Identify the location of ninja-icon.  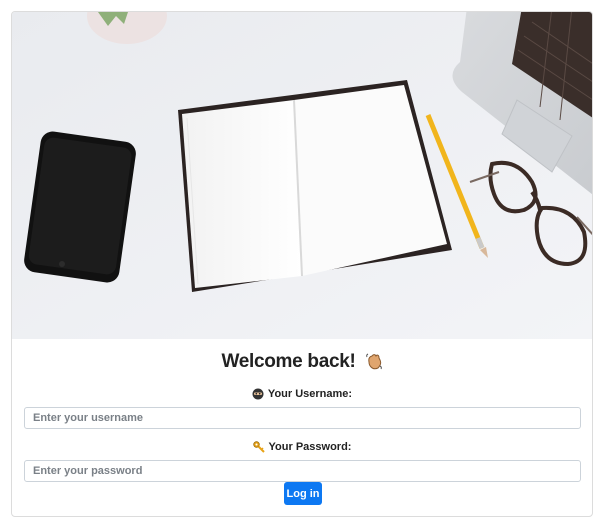
(258, 395).